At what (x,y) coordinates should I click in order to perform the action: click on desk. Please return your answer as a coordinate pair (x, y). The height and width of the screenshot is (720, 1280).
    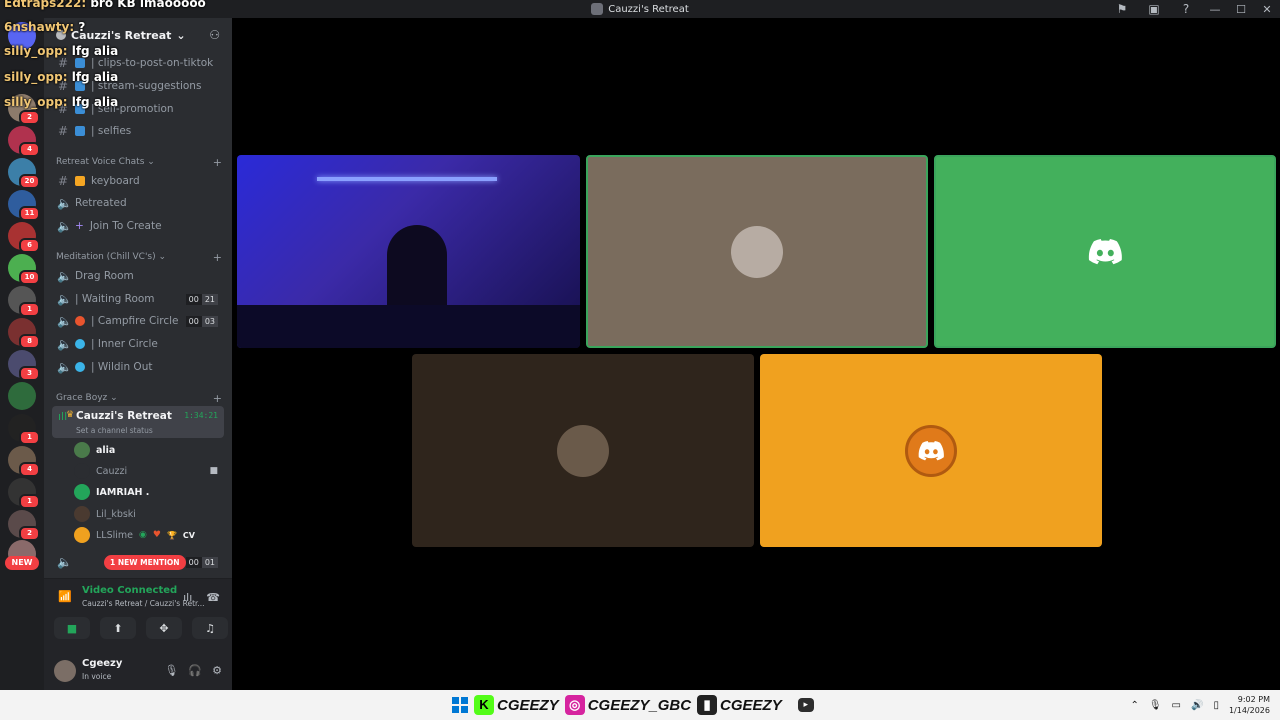
    Looking at the image, I should click on (408, 326).